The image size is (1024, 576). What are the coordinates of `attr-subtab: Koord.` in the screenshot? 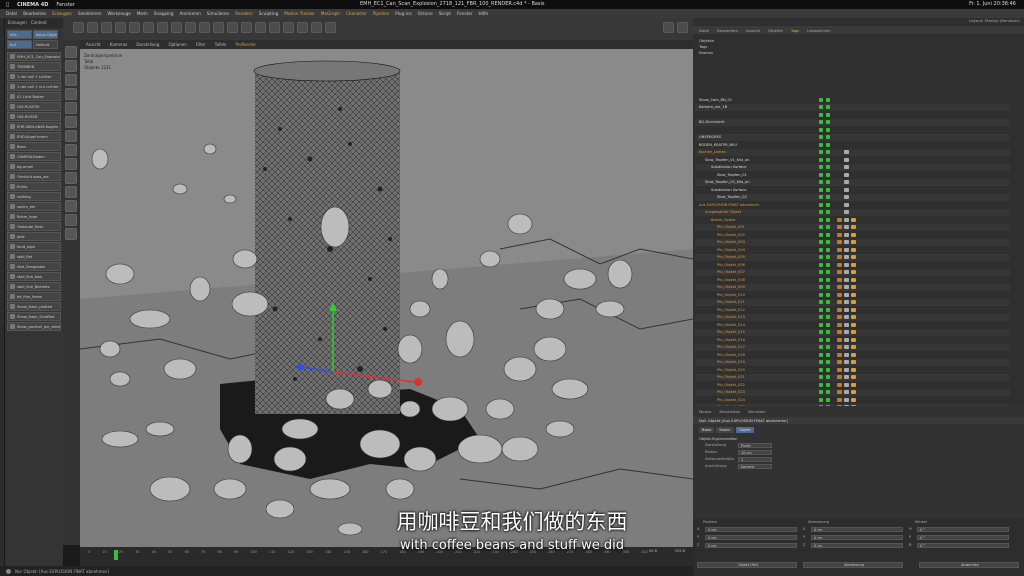 It's located at (725, 430).